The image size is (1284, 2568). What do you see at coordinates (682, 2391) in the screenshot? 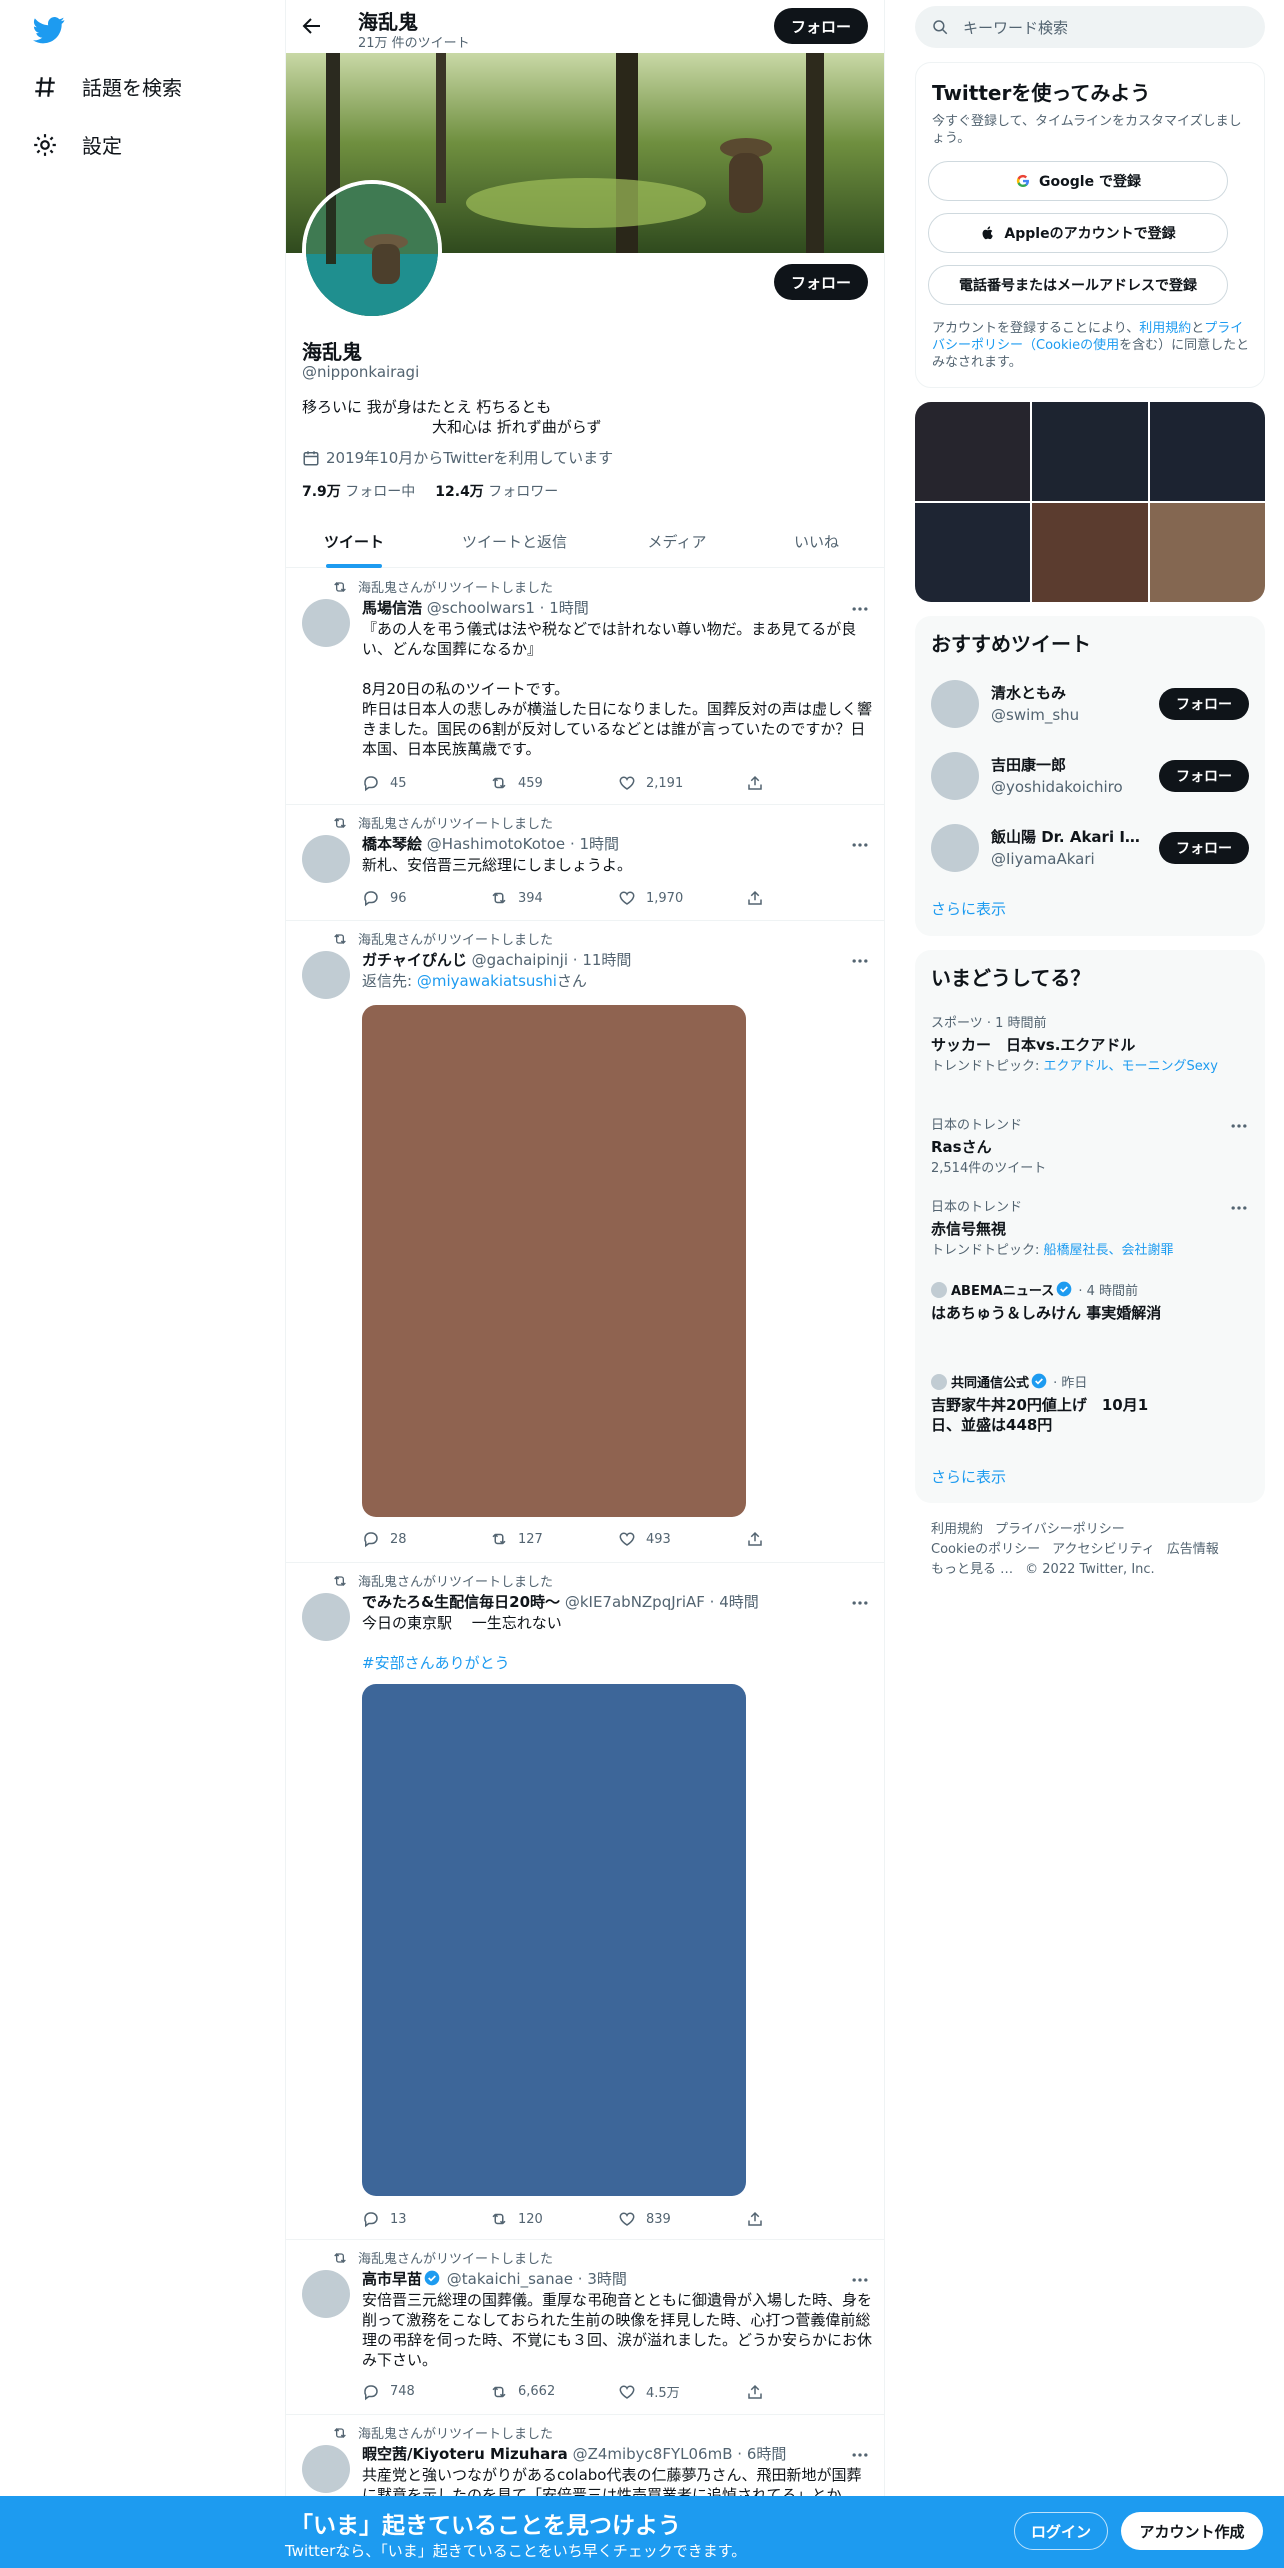
I see `like-button: 4.5万` at bounding box center [682, 2391].